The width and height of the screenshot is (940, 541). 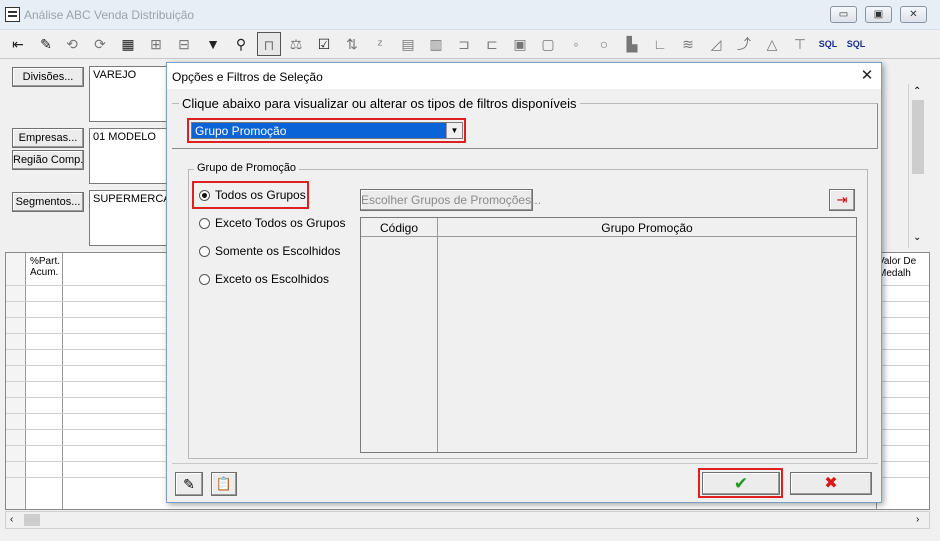 What do you see at coordinates (647, 228) in the screenshot?
I see `col-grupo-header: Grupo Promoção` at bounding box center [647, 228].